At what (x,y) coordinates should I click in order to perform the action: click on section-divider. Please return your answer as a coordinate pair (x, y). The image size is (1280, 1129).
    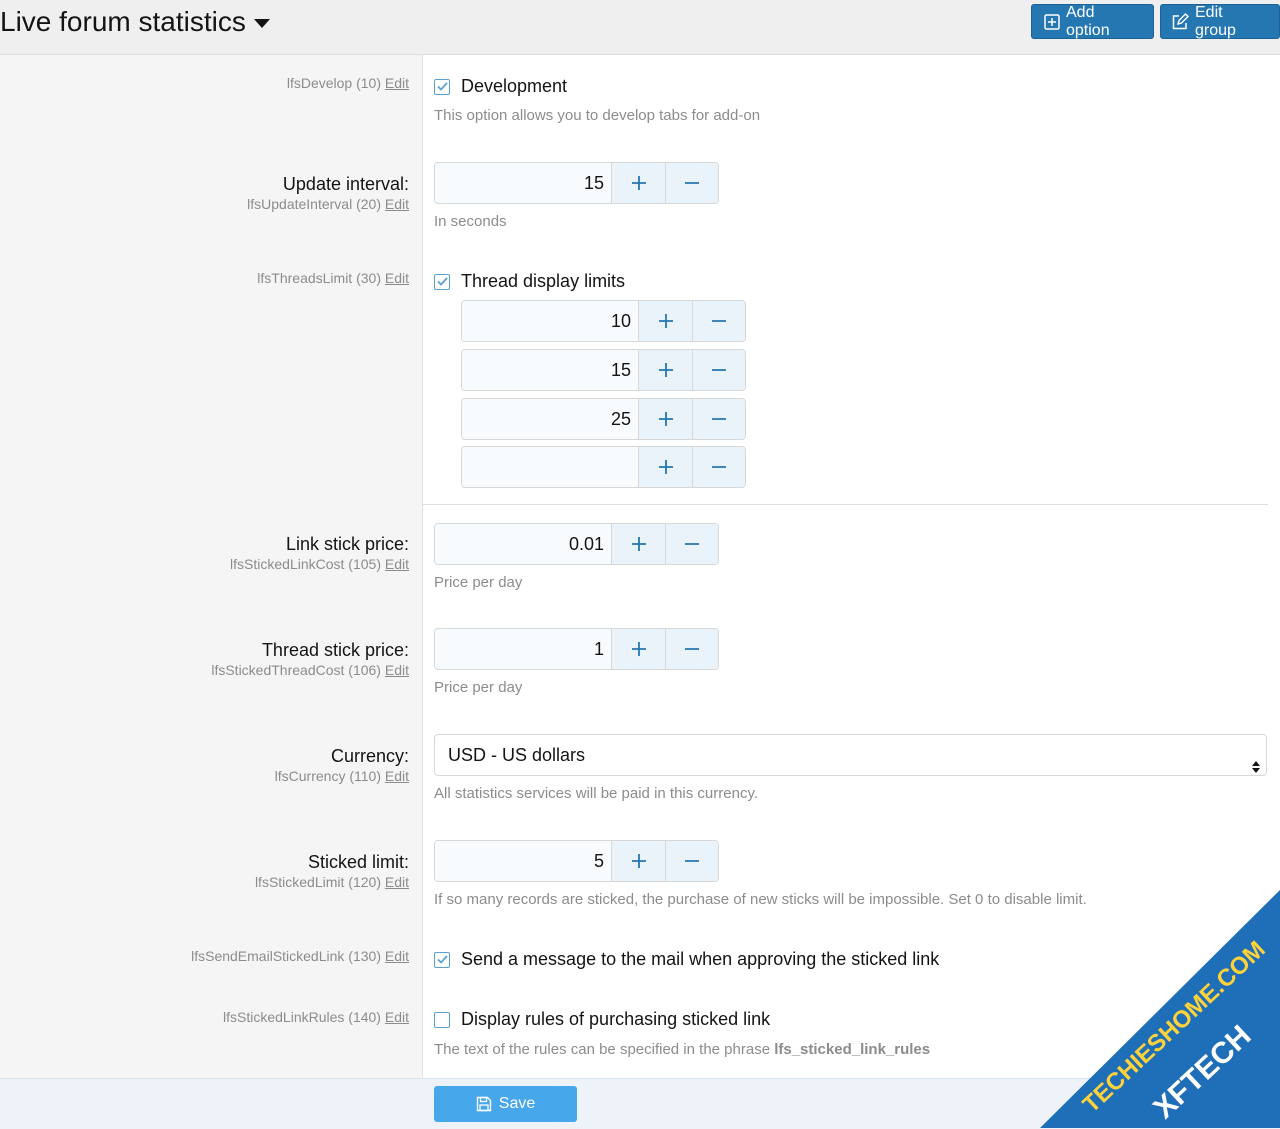
    Looking at the image, I should click on (845, 504).